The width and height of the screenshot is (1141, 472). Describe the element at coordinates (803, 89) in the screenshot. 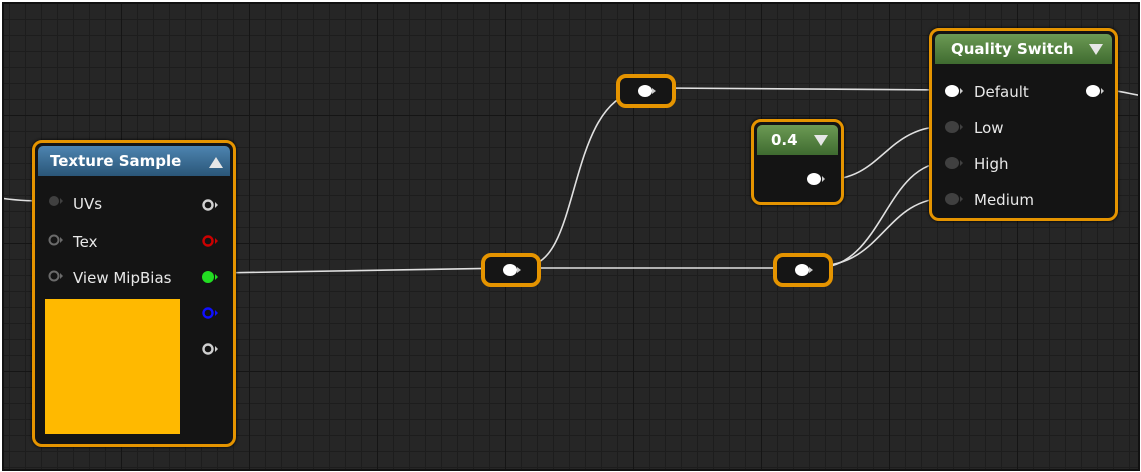

I see `wire-reroute-to-default` at that location.